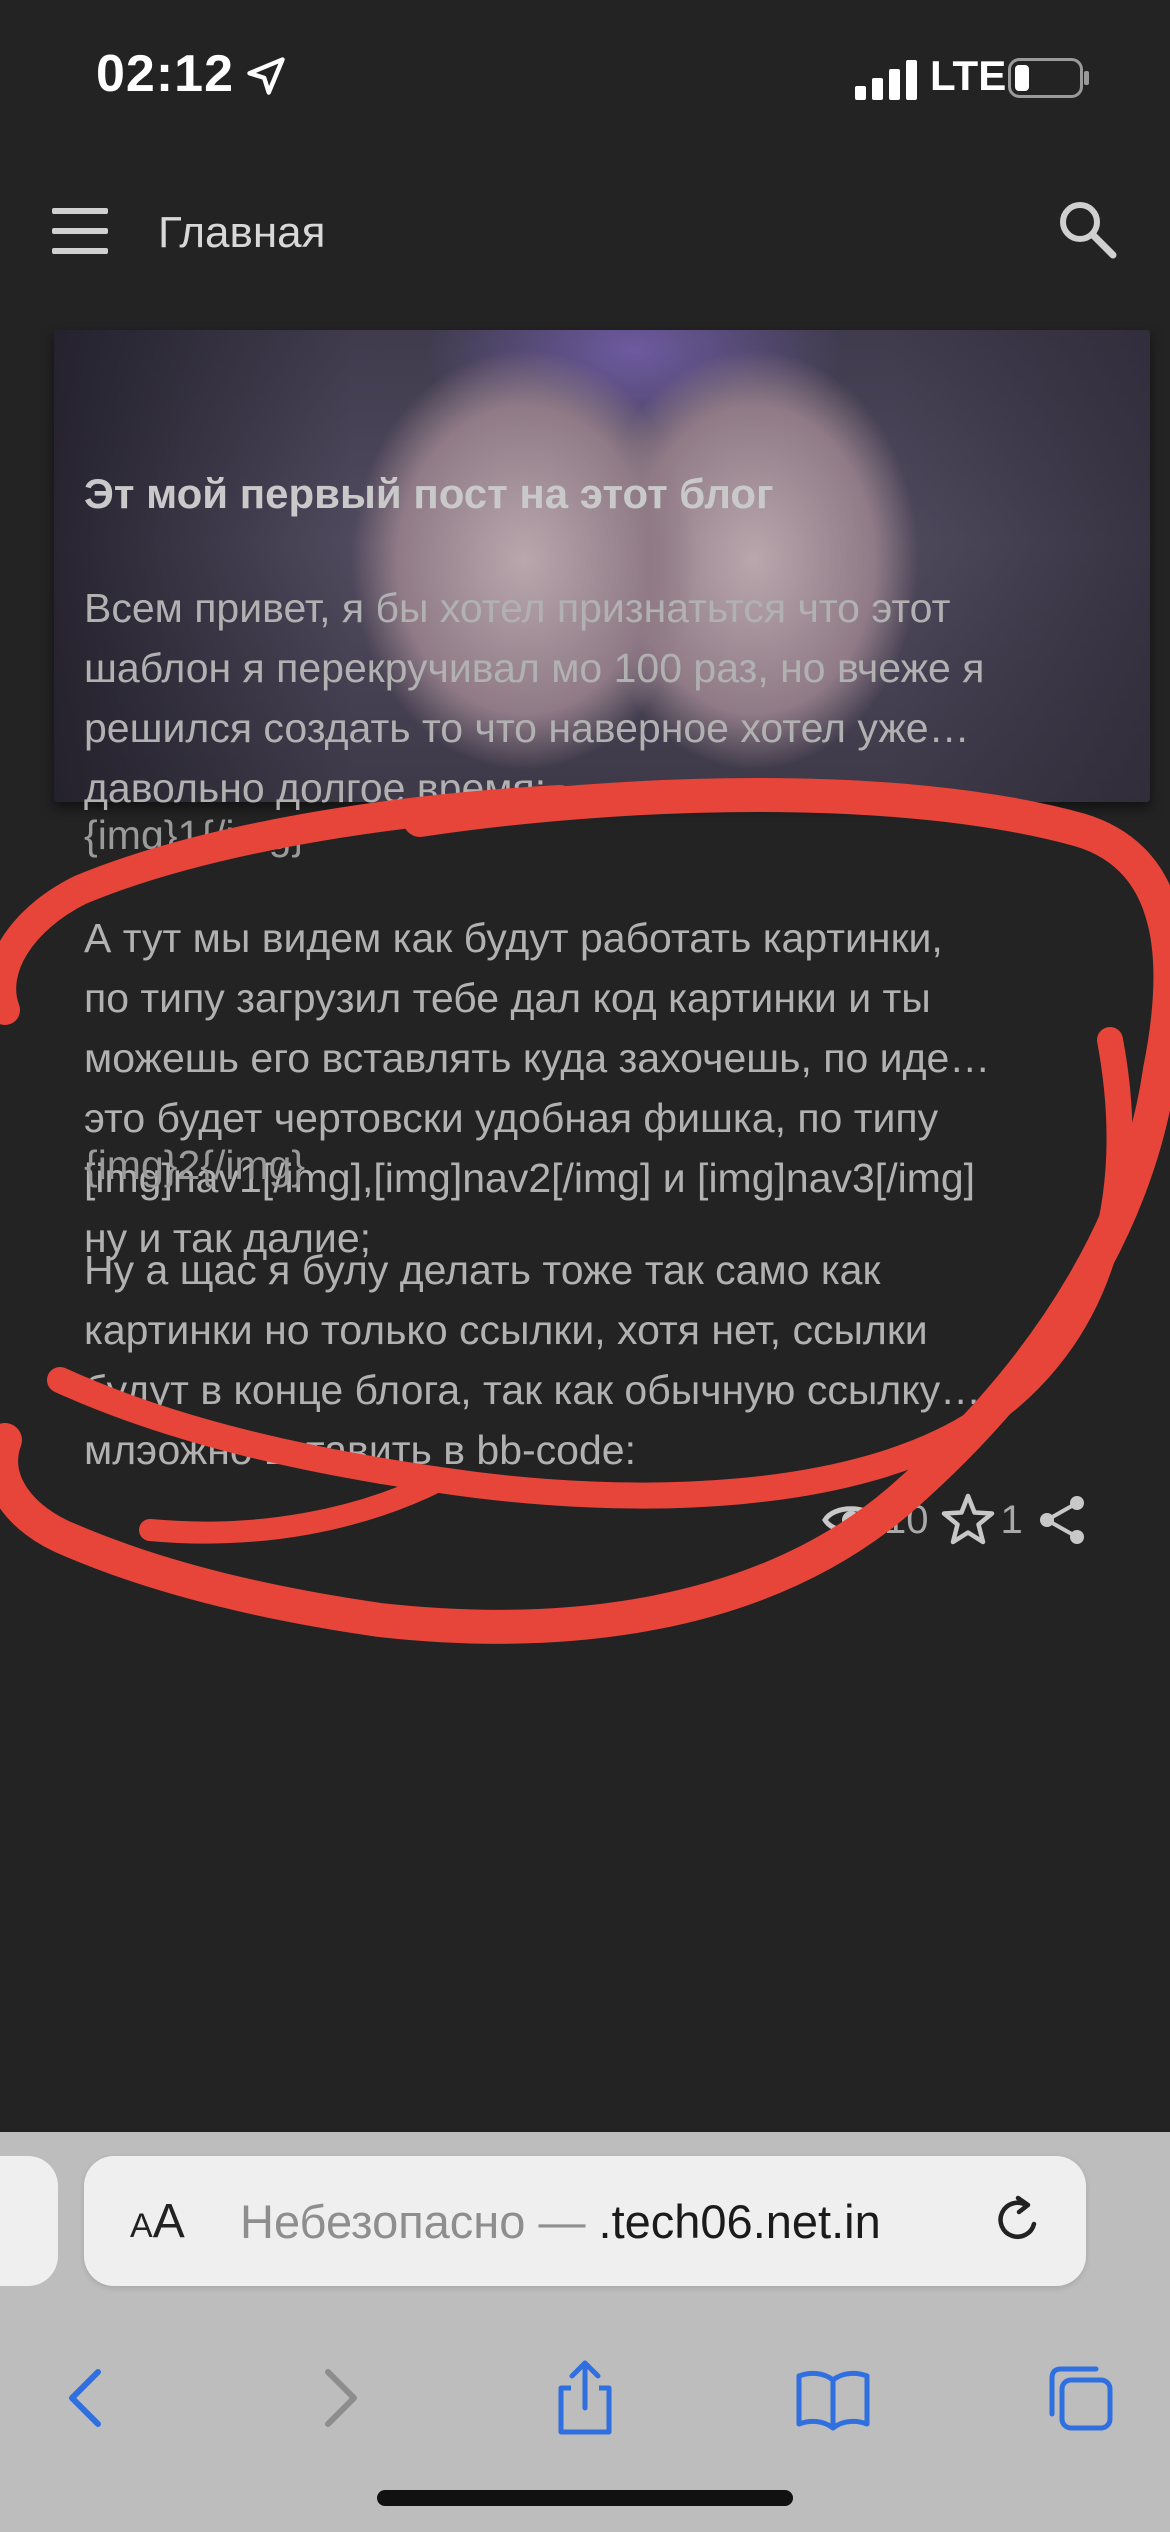 The image size is (1170, 2532). What do you see at coordinates (165, 74) in the screenshot?
I see `status-time: 02:12` at bounding box center [165, 74].